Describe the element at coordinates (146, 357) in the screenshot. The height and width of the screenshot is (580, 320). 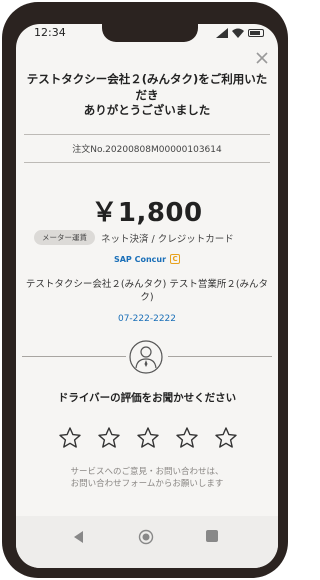
I see `driver-avatar-icon` at that location.